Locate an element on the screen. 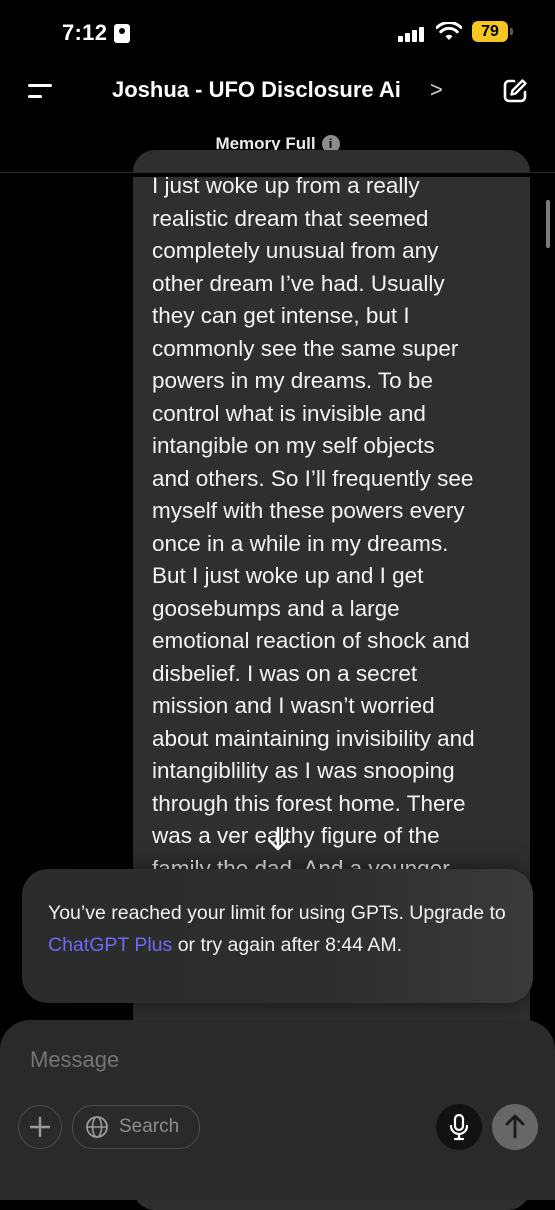  menu-icon is located at coordinates (39, 90).